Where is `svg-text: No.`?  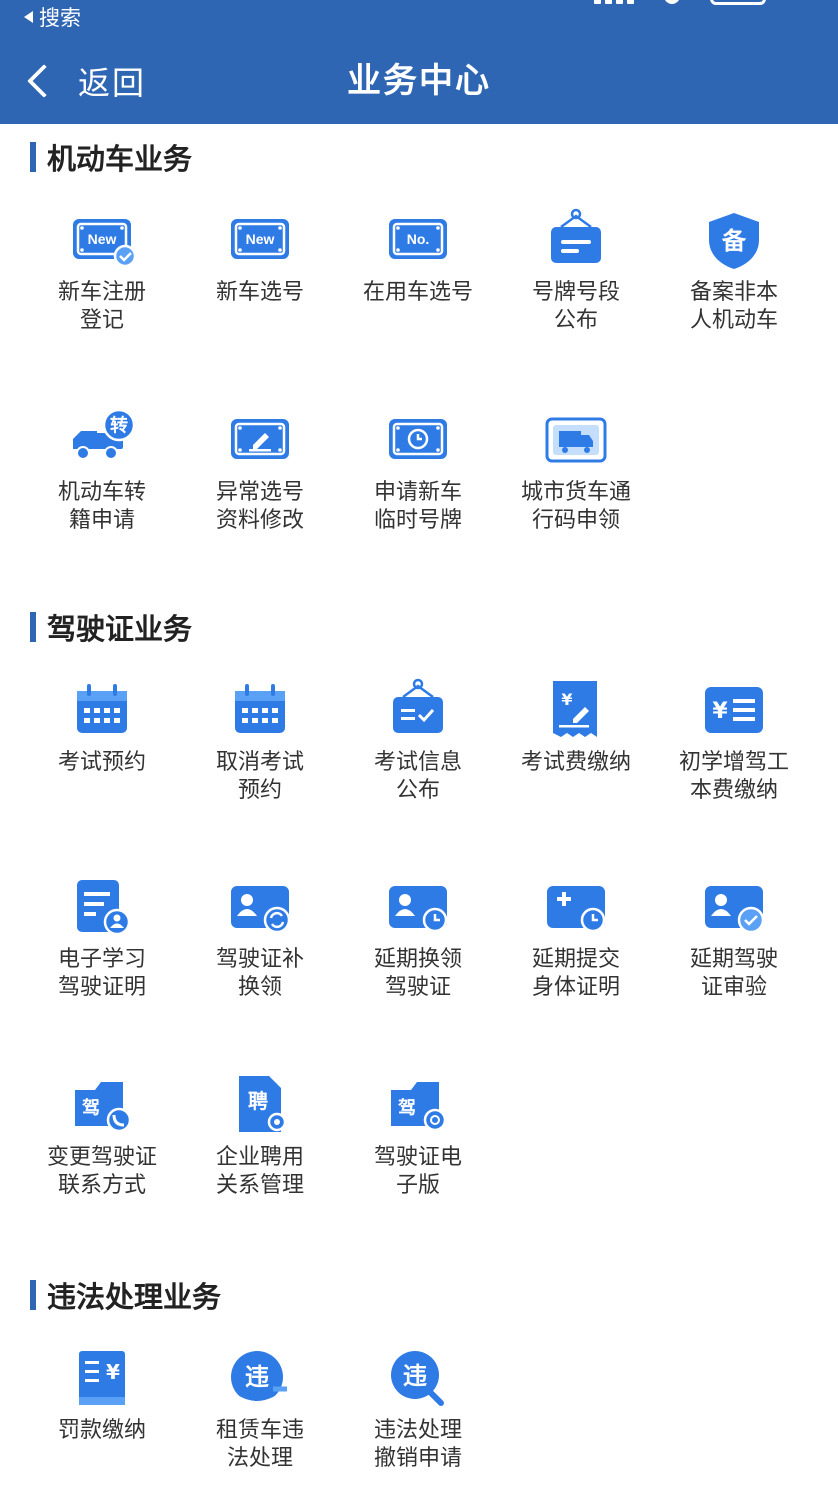 svg-text: No. is located at coordinates (418, 239).